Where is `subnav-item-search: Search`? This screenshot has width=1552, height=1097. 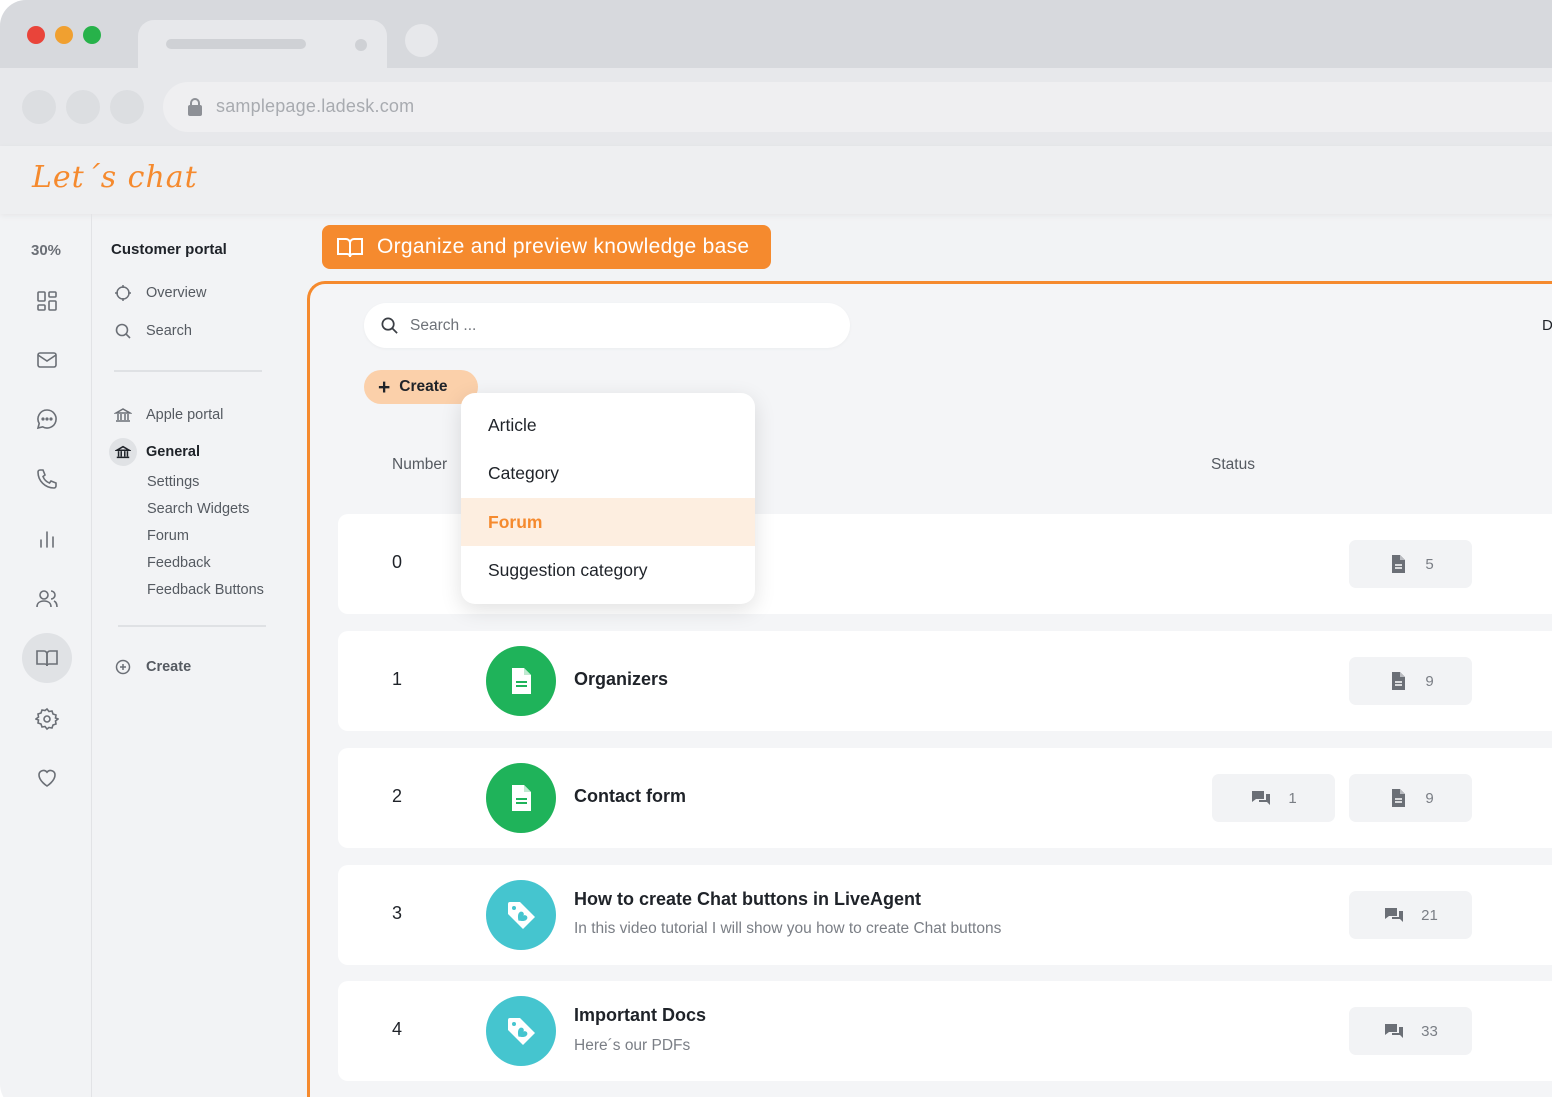 subnav-item-search: Search is located at coordinates (153, 331).